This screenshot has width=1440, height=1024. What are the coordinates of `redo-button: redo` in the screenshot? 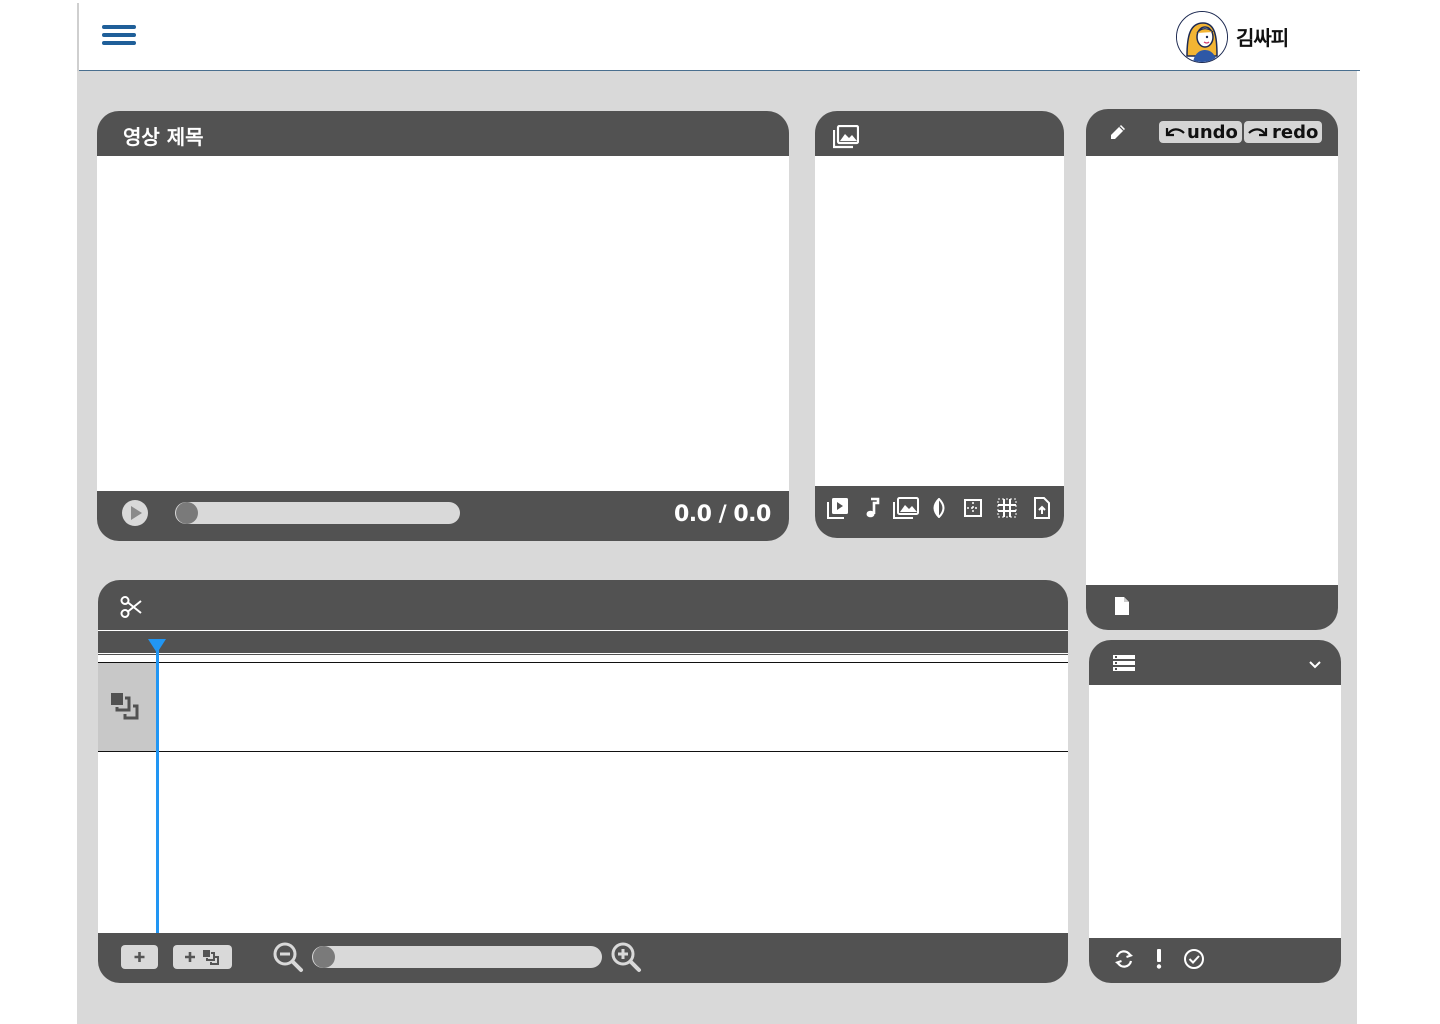 It's located at (1283, 132).